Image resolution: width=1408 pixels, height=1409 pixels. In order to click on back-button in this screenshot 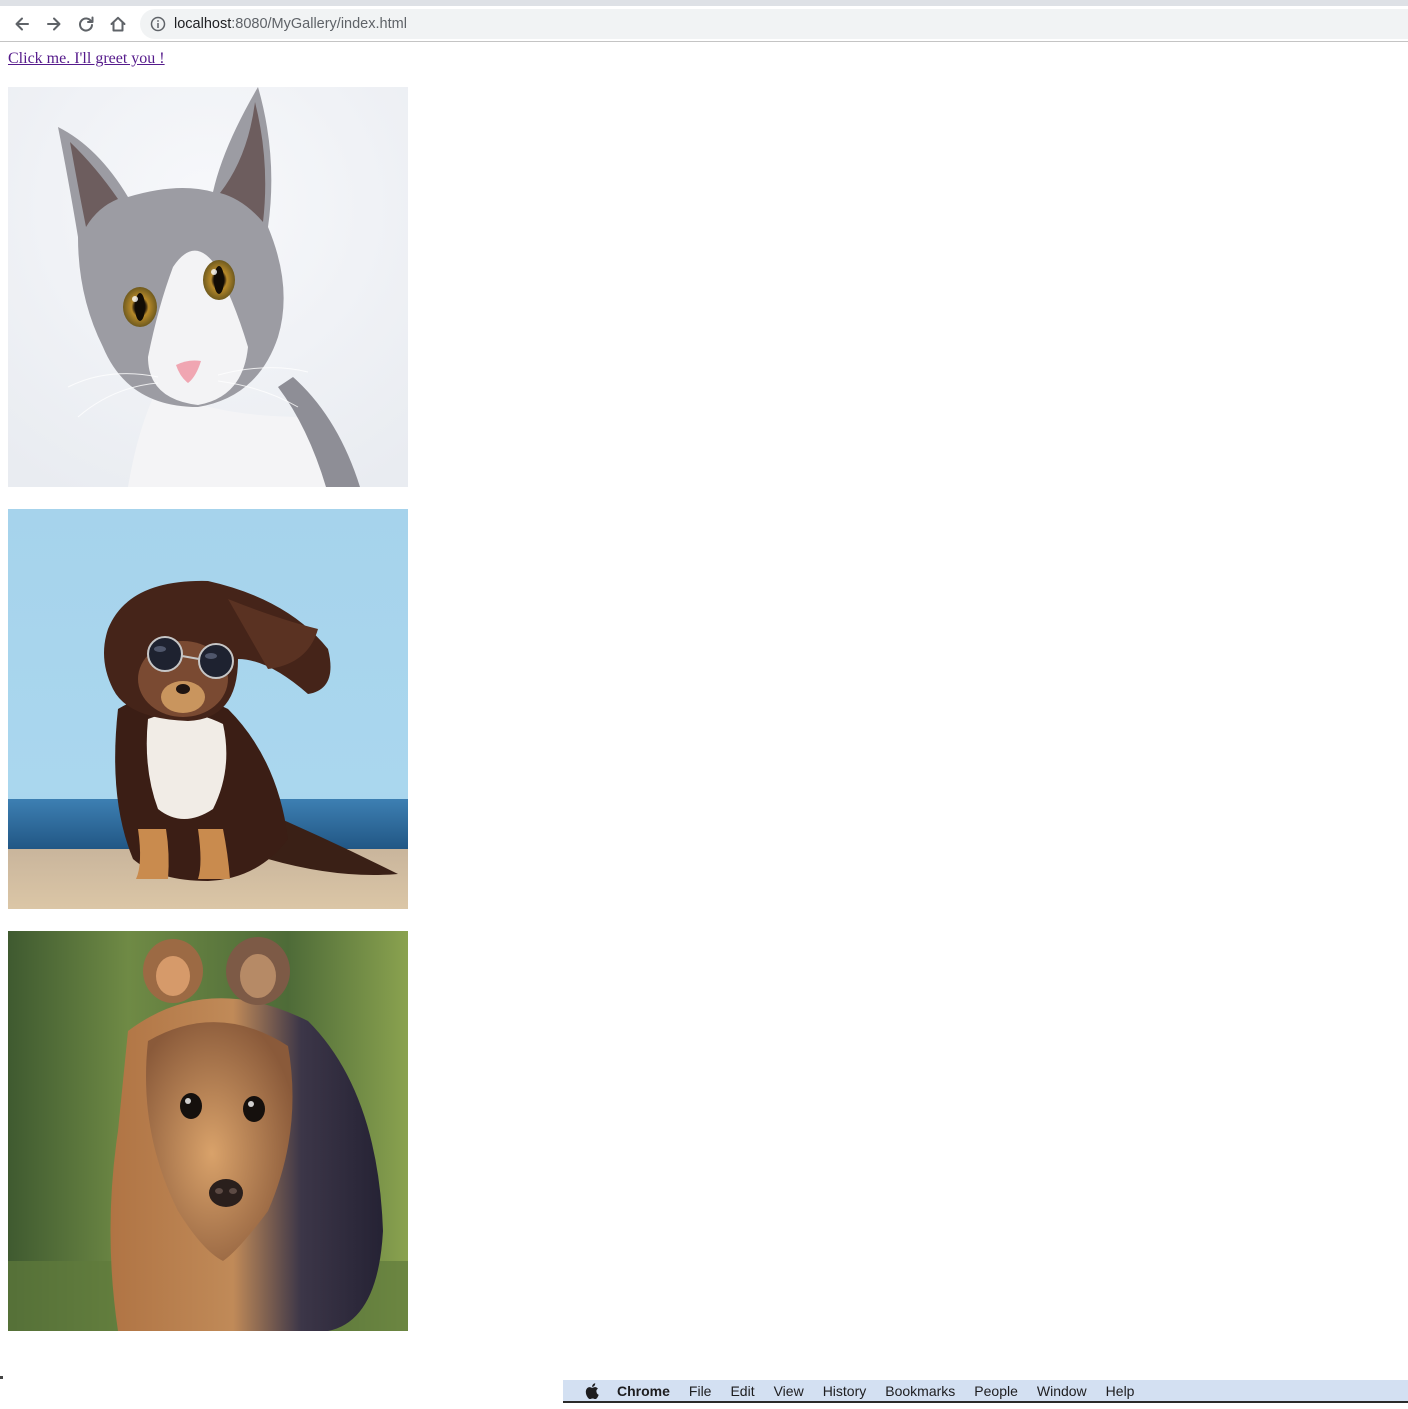, I will do `click(22, 24)`.